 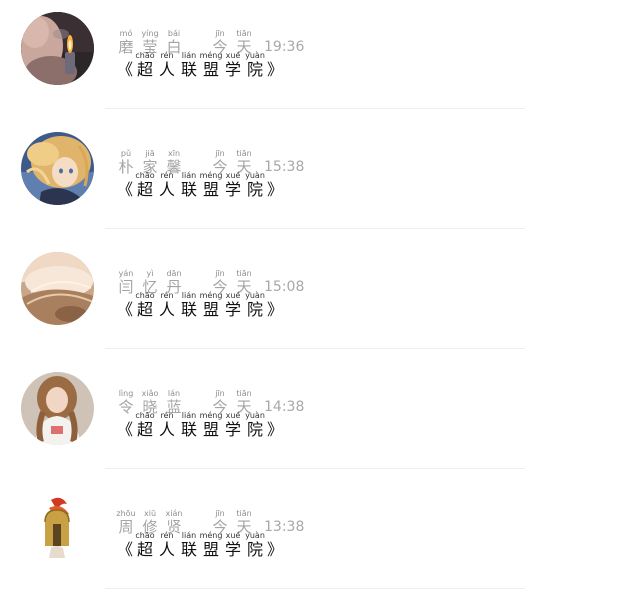 I want to click on pinyin: xīn, so click(x=174, y=153).